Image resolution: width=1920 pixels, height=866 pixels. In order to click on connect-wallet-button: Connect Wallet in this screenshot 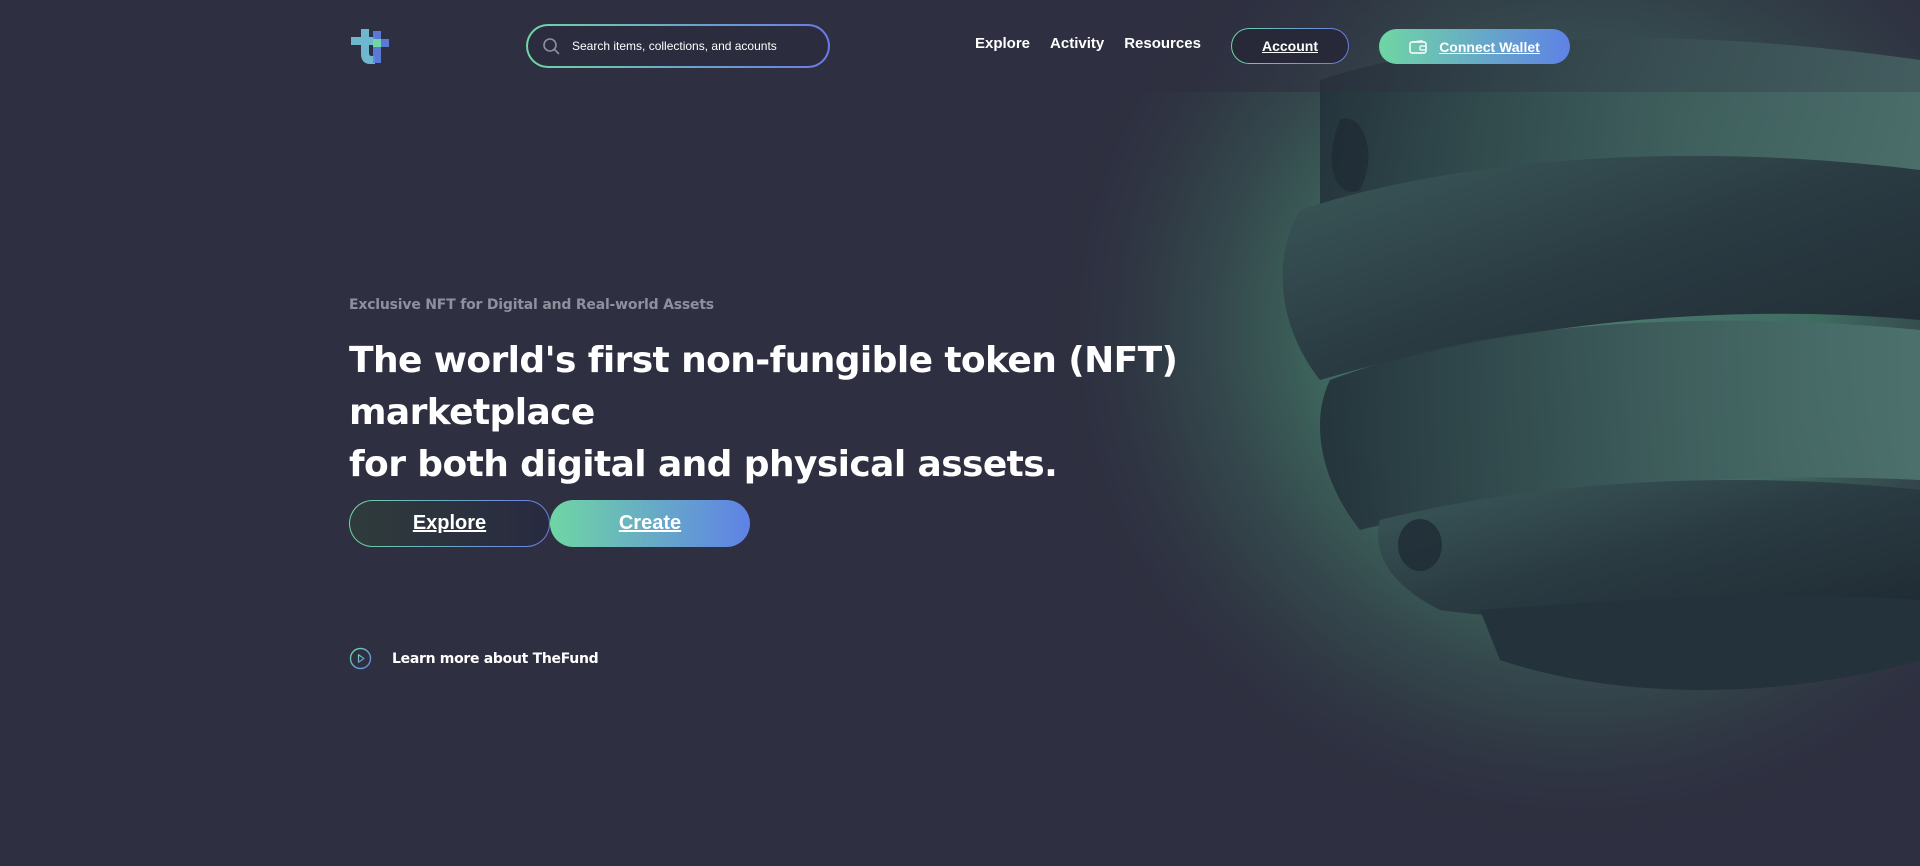, I will do `click(1474, 46)`.